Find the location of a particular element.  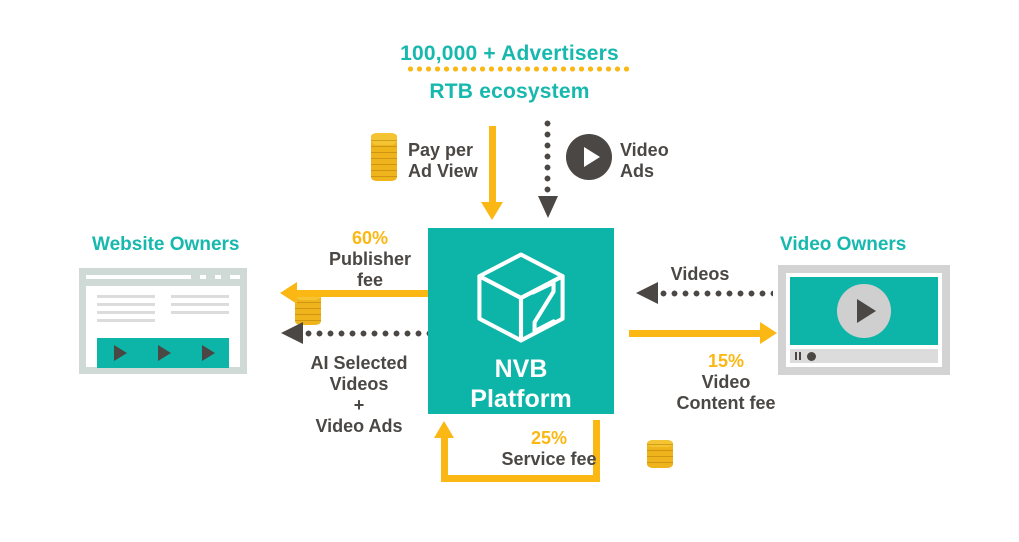

yellow-left-arrow-shaft is located at coordinates (362, 293).